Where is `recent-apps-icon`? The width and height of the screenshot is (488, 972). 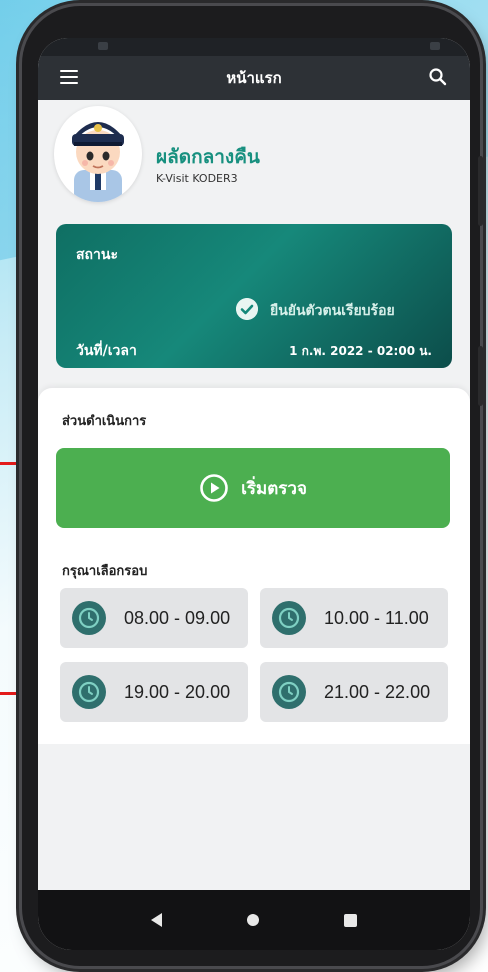
recent-apps-icon is located at coordinates (351, 920).